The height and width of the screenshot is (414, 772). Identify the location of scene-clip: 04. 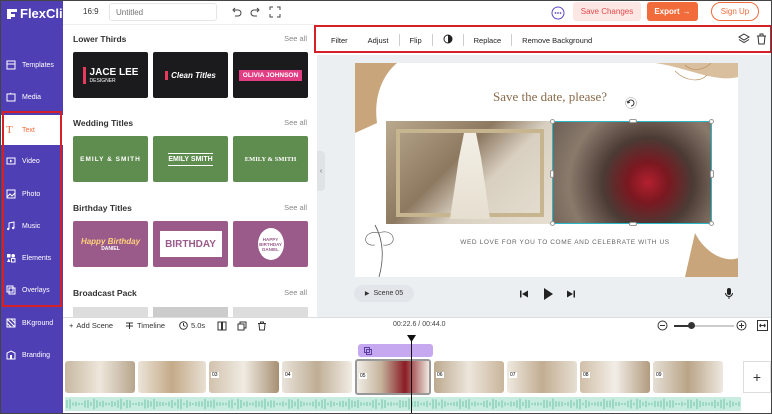
(317, 377).